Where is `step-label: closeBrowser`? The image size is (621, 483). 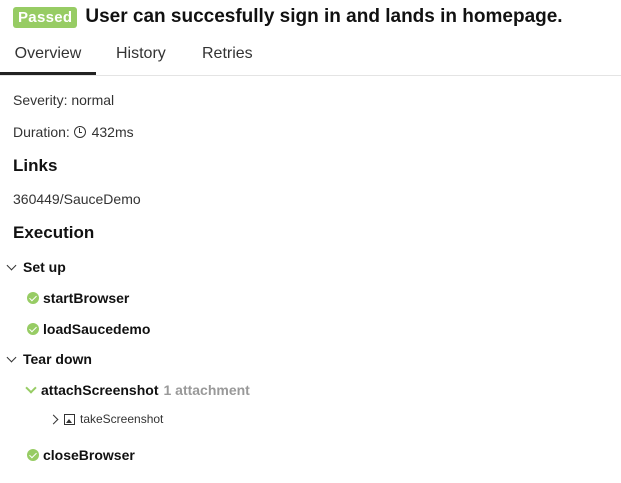 step-label: closeBrowser is located at coordinates (89, 455).